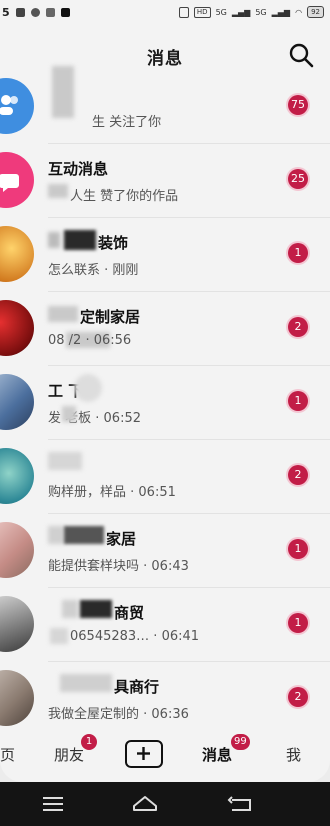 The width and height of the screenshot is (330, 826). I want to click on home-icon, so click(145, 804).